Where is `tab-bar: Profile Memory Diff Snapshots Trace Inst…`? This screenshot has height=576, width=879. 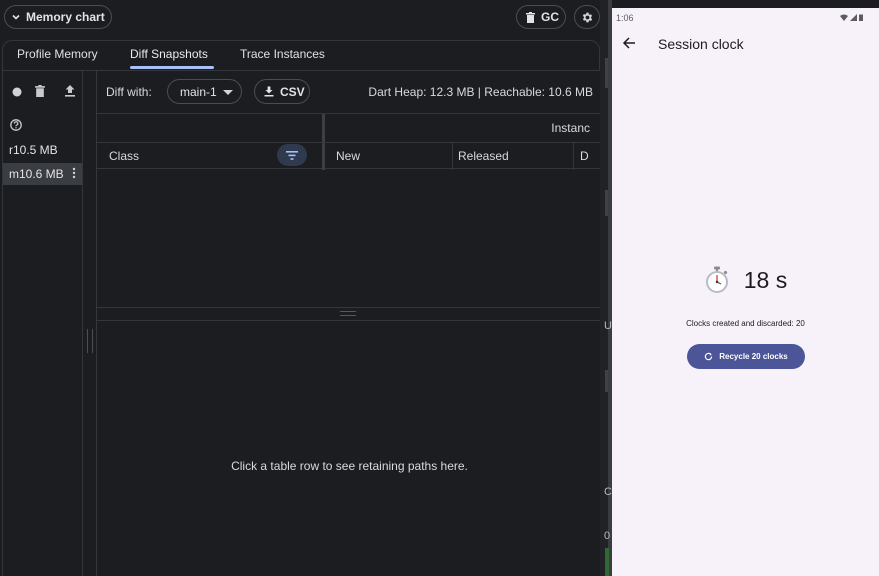
tab-bar: Profile Memory Diff Snapshots Trace Inst… is located at coordinates (301, 55).